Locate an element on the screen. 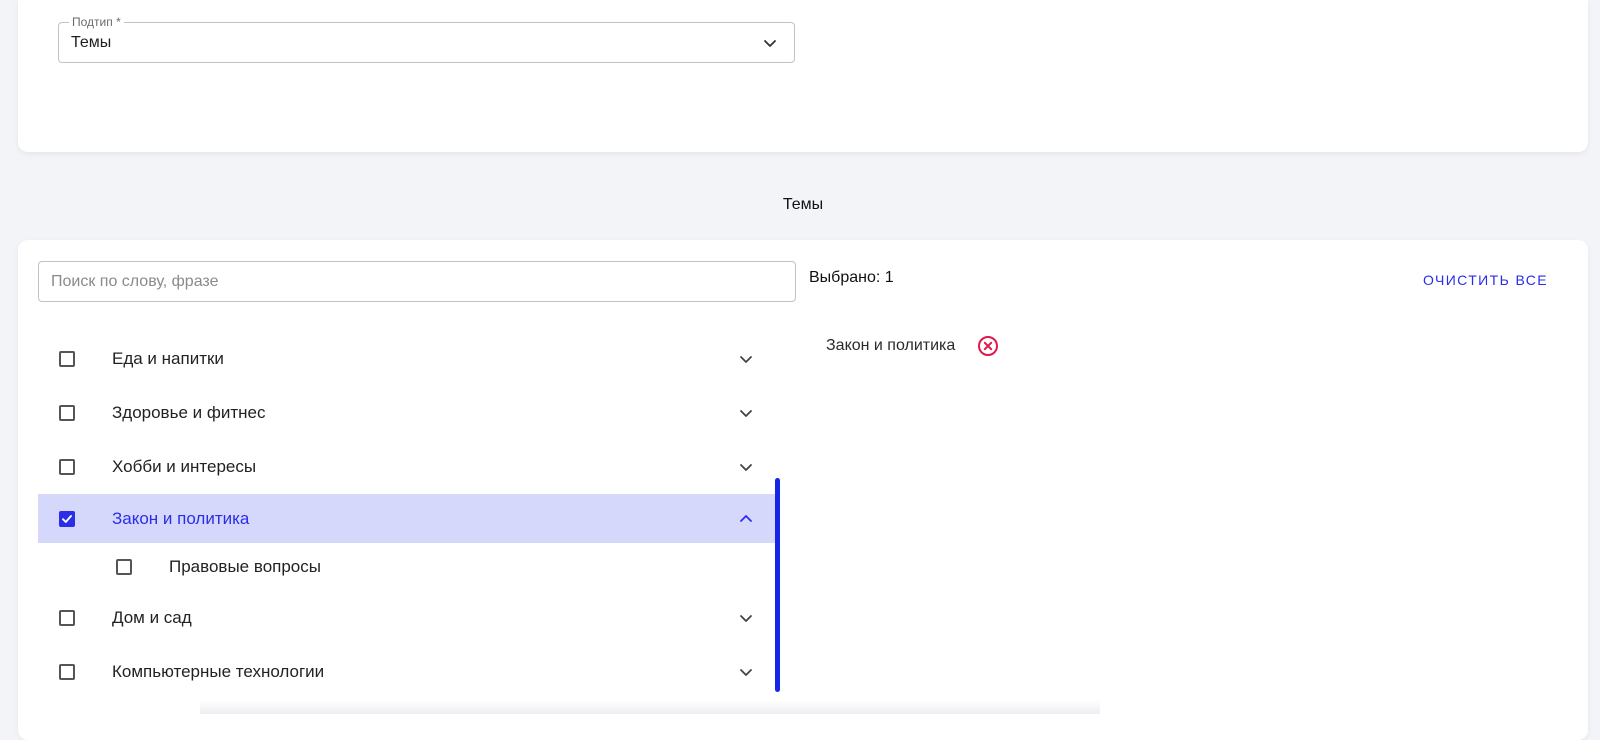  tree-item-label: Компьютерные технологии is located at coordinates (218, 671).